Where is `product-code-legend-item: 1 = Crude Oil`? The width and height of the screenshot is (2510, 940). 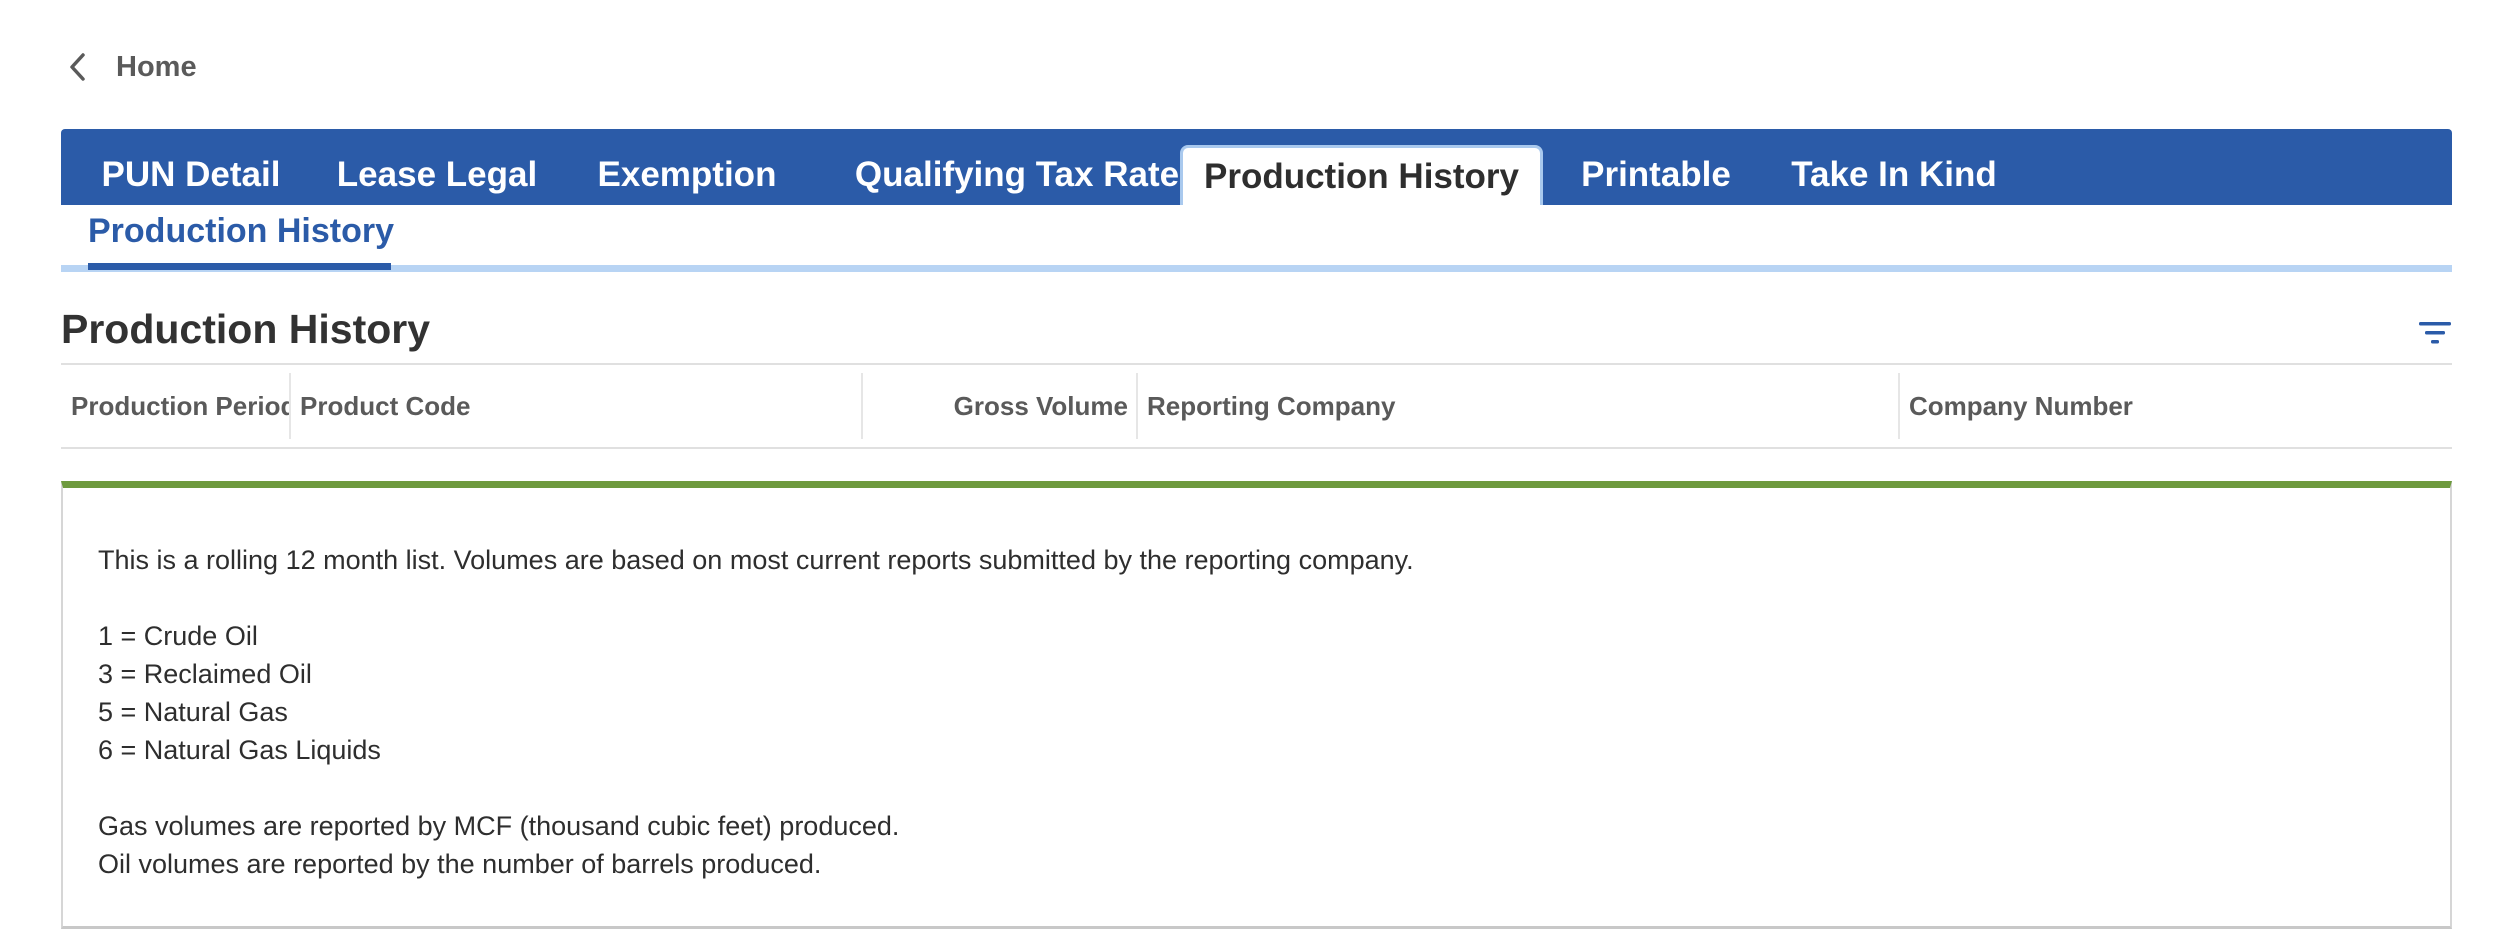
product-code-legend-item: 1 = Crude Oil is located at coordinates (178, 636).